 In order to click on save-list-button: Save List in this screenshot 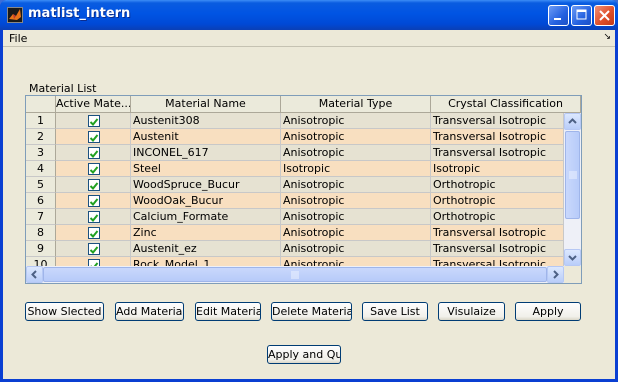, I will do `click(395, 311)`.